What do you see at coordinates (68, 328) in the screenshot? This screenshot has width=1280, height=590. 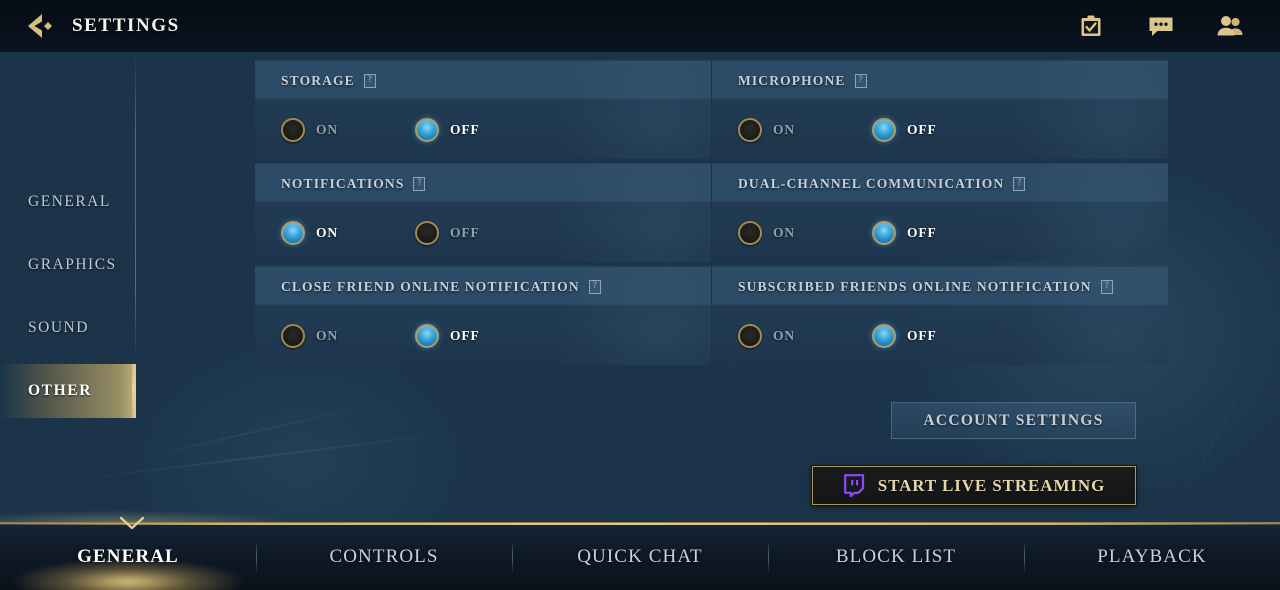 I see `sidebar-item-sound: SOUND` at bounding box center [68, 328].